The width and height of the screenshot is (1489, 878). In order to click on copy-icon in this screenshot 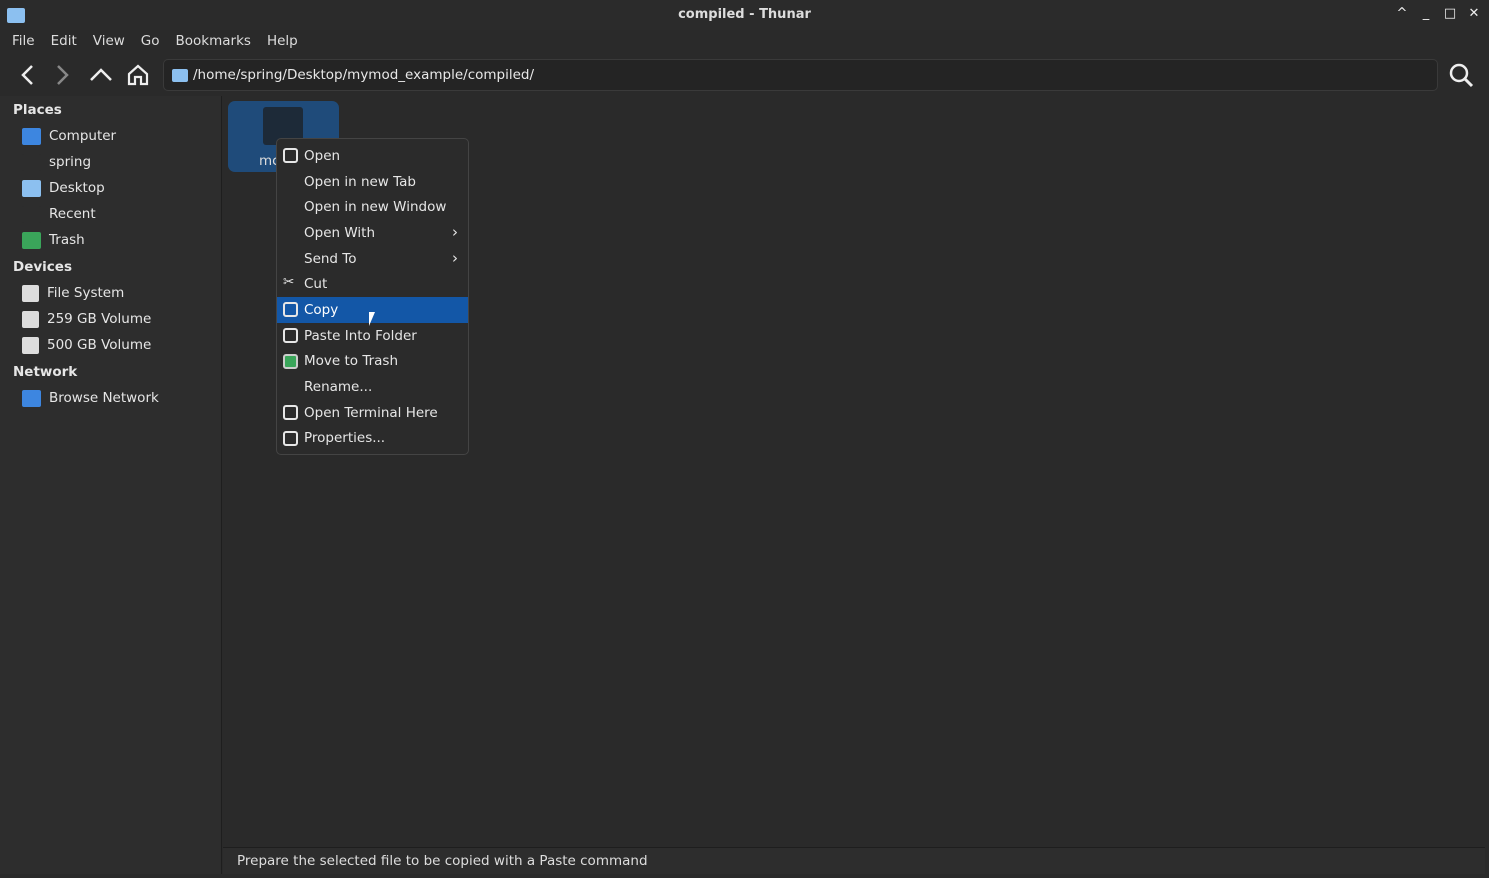, I will do `click(290, 310)`.